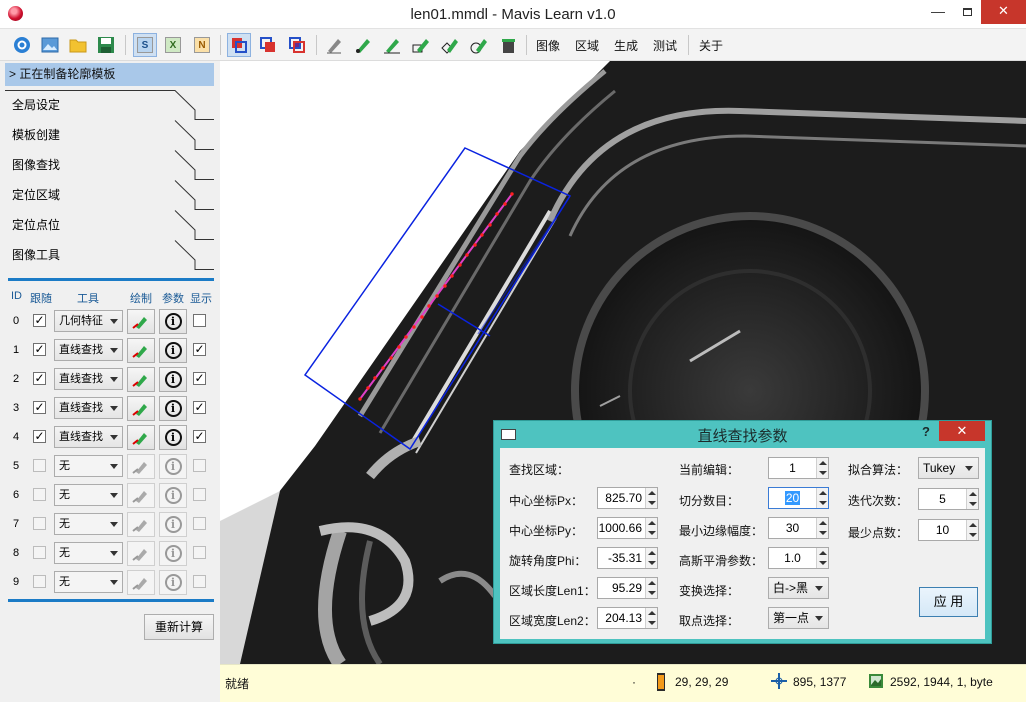 This screenshot has width=1026, height=702. What do you see at coordinates (145, 45) in the screenshot?
I see `s-mode-button: S` at bounding box center [145, 45].